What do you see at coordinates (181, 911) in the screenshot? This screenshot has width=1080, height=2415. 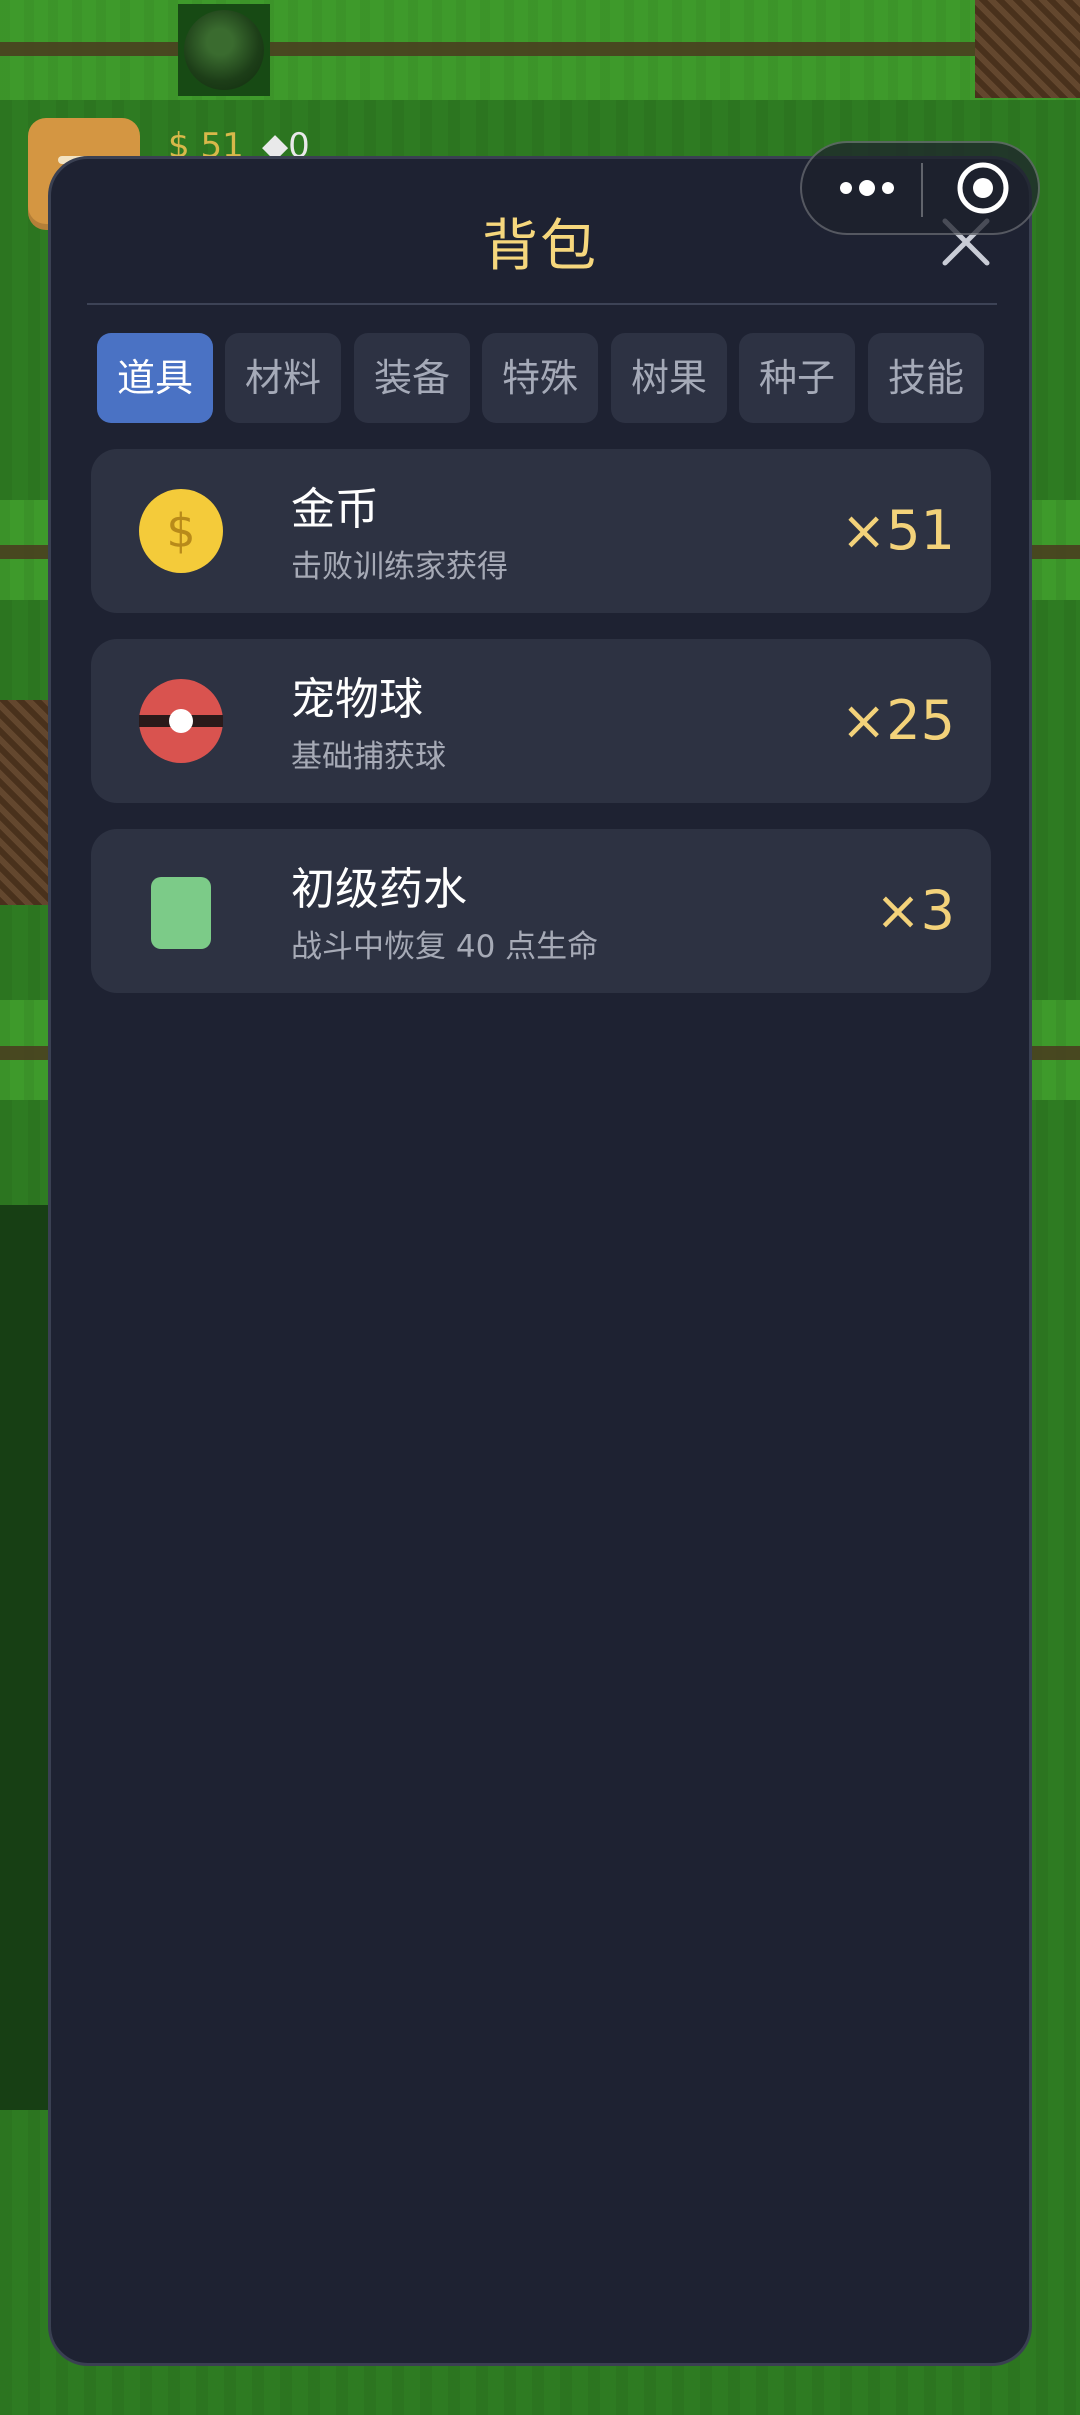 I see `potion-icon` at bounding box center [181, 911].